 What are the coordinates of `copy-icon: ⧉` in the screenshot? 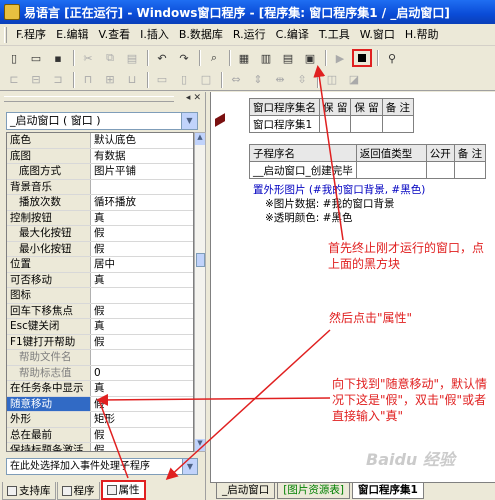 It's located at (110, 58).